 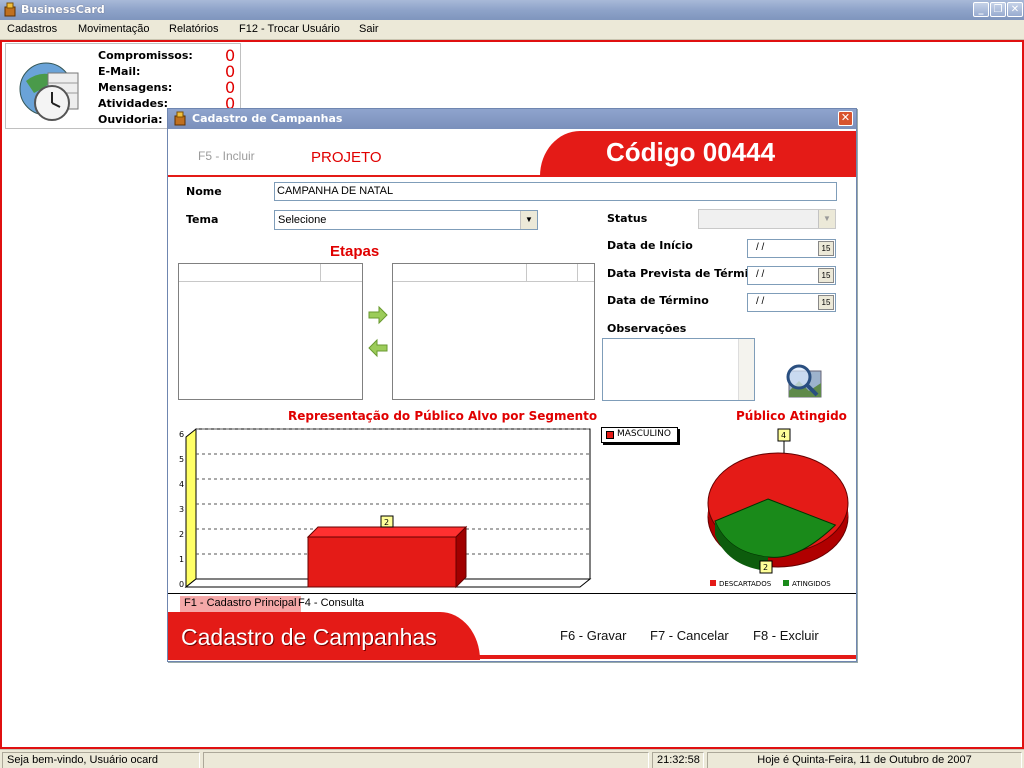 I want to click on etapas-available-list, so click(x=270, y=331).